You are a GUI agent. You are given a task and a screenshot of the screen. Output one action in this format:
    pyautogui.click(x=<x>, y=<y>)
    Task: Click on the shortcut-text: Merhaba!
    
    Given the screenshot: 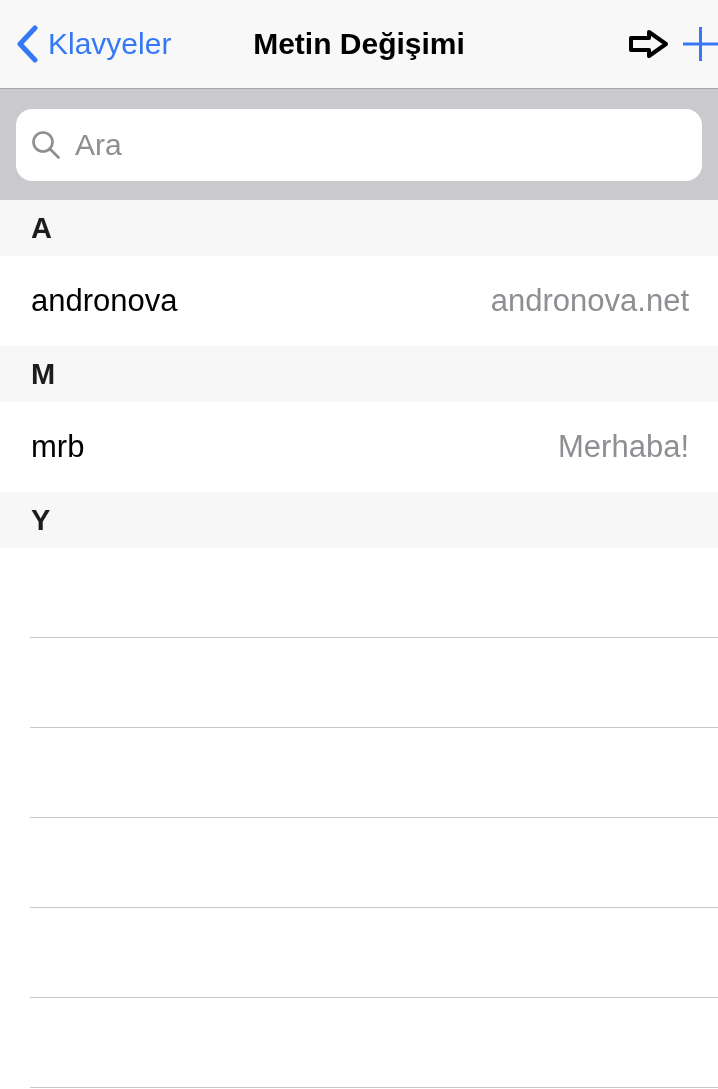 What is the action you would take?
    pyautogui.click(x=623, y=447)
    